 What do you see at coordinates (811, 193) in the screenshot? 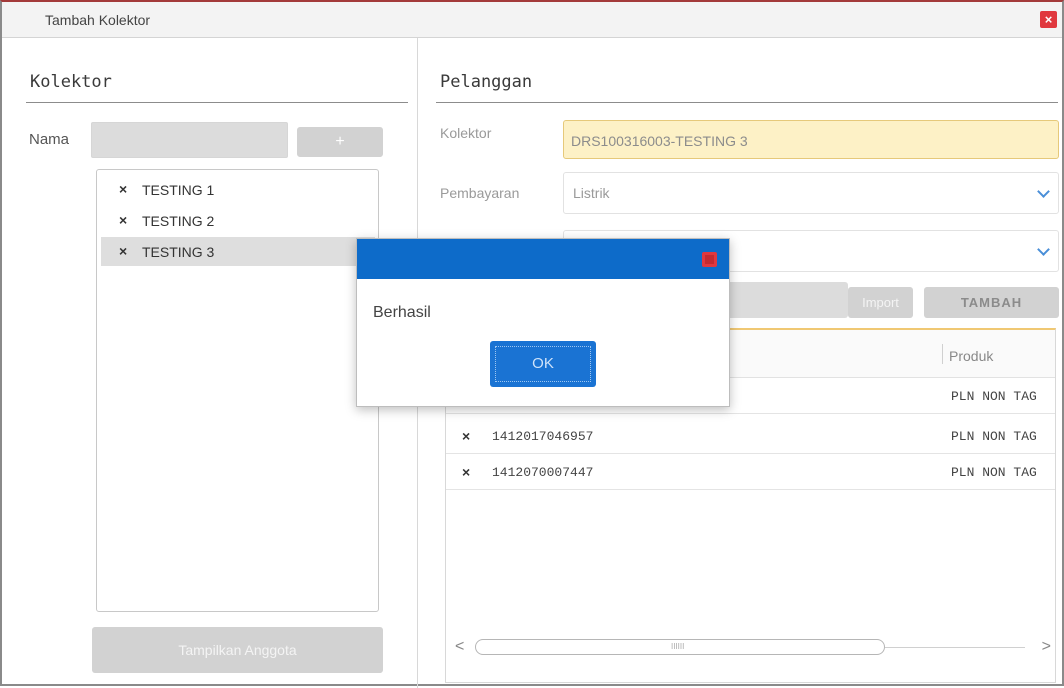
I see `pembayaran-select: Listrik` at bounding box center [811, 193].